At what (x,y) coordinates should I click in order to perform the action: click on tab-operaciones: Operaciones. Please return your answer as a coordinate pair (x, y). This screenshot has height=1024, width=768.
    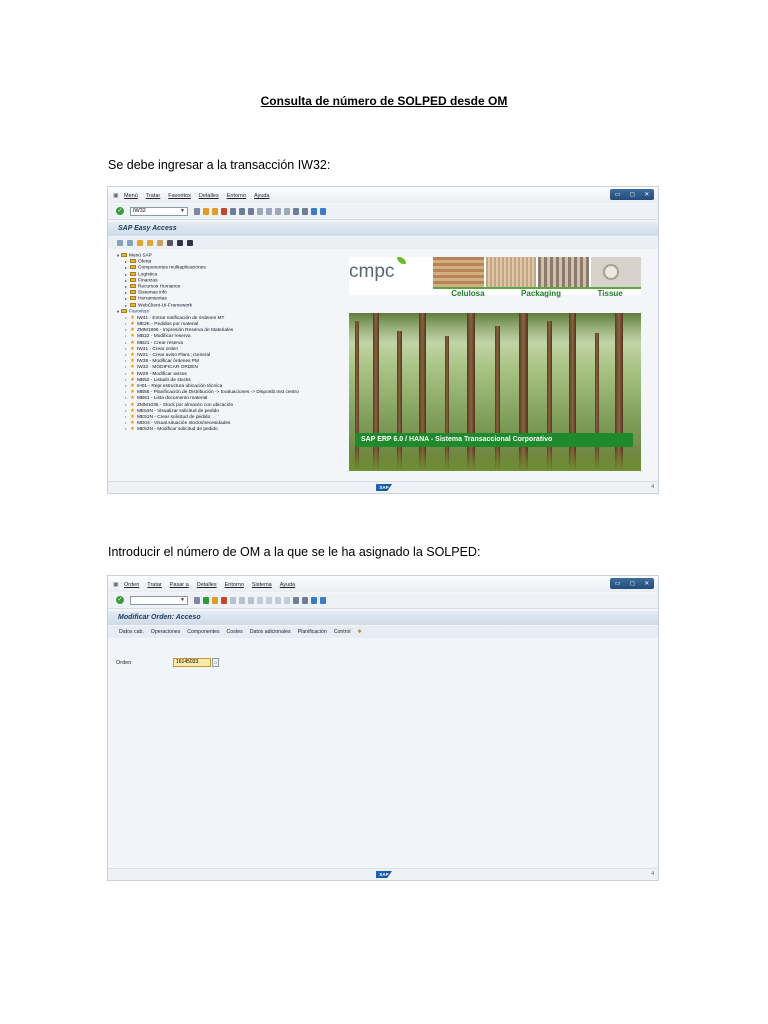
    Looking at the image, I should click on (165, 633).